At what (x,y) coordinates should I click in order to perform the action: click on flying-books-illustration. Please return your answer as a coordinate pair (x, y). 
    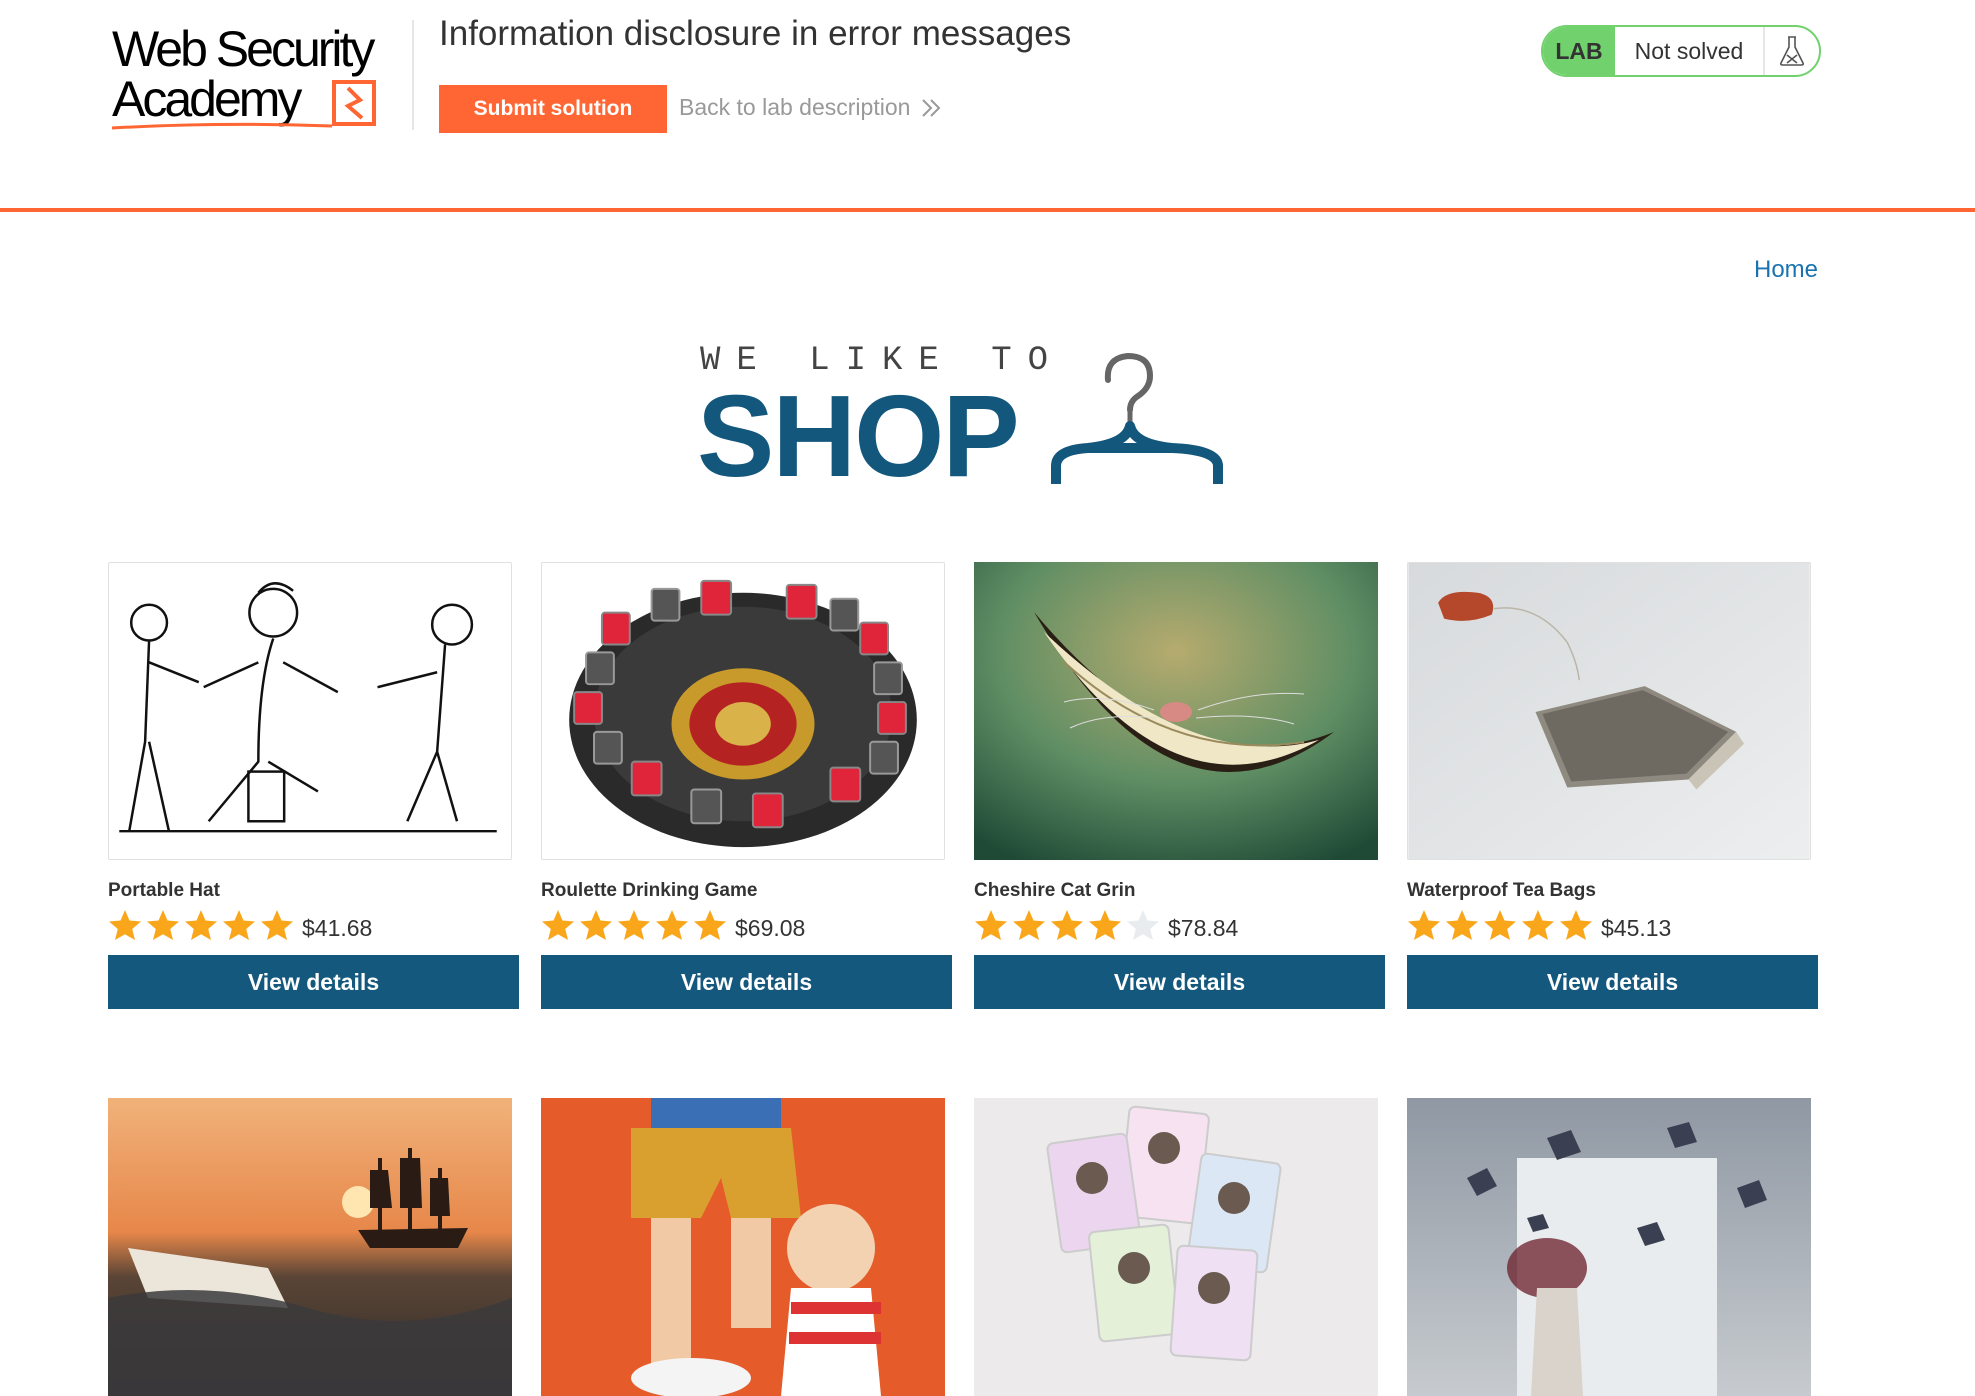
    Looking at the image, I should click on (1609, 1247).